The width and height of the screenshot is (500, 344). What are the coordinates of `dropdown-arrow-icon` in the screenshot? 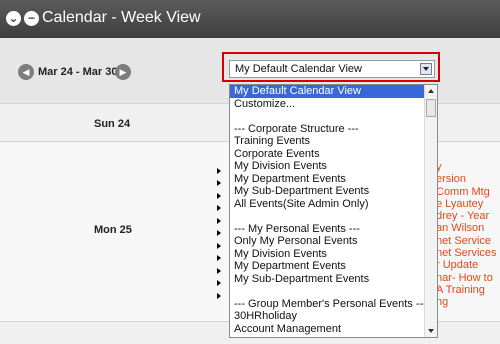 It's located at (426, 69).